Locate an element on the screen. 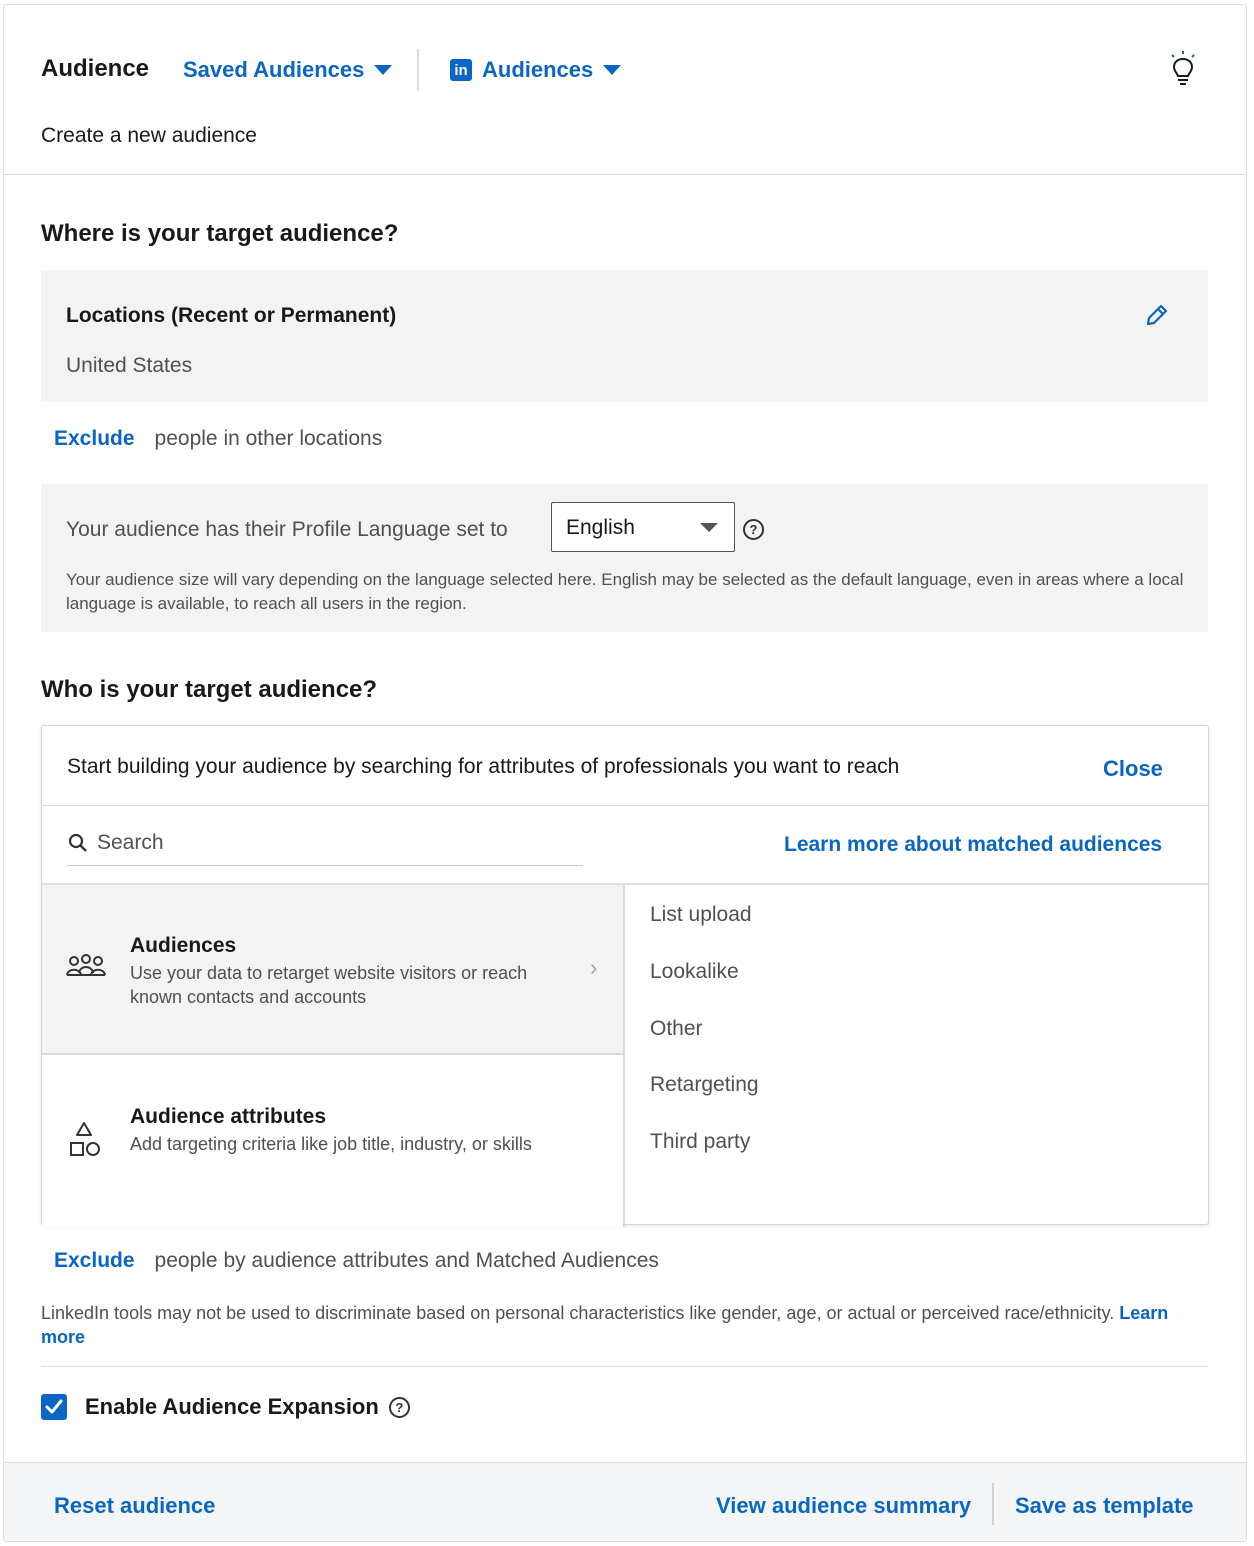 This screenshot has width=1254, height=1546. saved-audiences-label: Saved Audiences is located at coordinates (274, 69).